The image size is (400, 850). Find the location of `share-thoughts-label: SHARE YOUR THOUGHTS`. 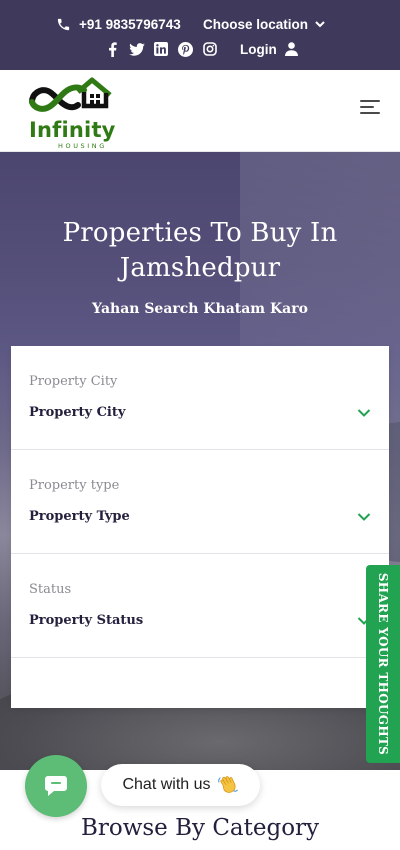

share-thoughts-label: SHARE YOUR THOUGHTS is located at coordinates (383, 664).